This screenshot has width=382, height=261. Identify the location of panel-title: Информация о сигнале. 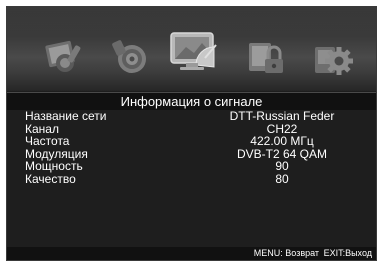
(191, 101).